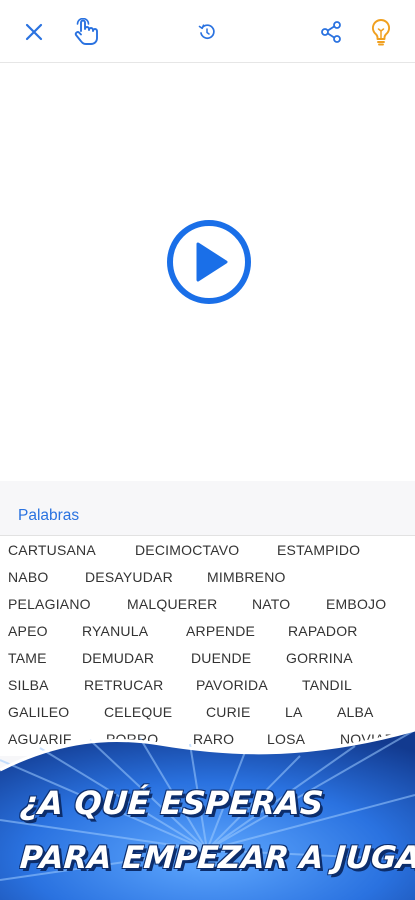 Image resolution: width=415 pixels, height=900 pixels. I want to click on hand-touch-icon, so click(86, 31).